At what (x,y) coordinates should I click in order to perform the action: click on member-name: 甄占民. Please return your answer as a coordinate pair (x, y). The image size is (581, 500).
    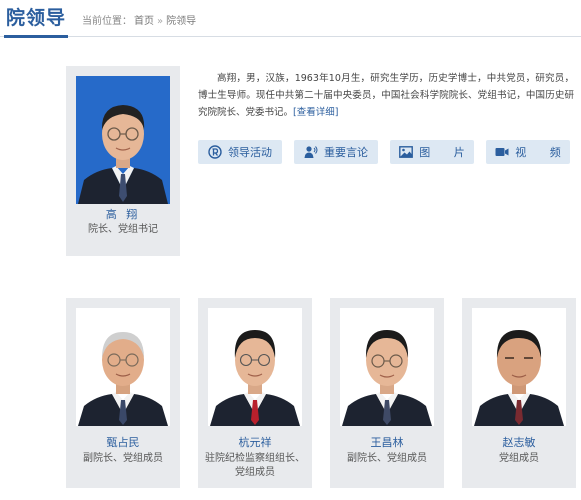
    Looking at the image, I should click on (123, 442).